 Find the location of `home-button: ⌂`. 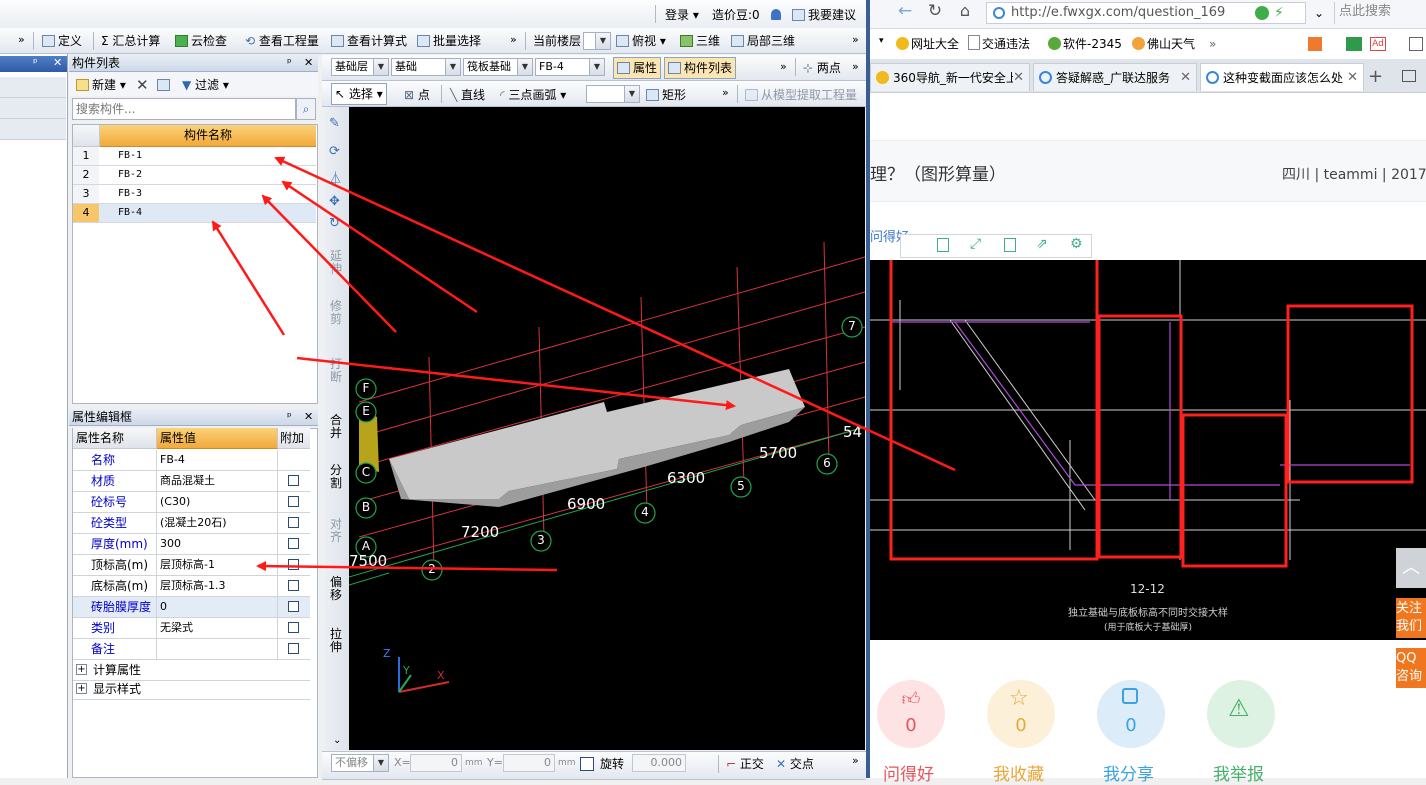

home-button: ⌂ is located at coordinates (965, 13).